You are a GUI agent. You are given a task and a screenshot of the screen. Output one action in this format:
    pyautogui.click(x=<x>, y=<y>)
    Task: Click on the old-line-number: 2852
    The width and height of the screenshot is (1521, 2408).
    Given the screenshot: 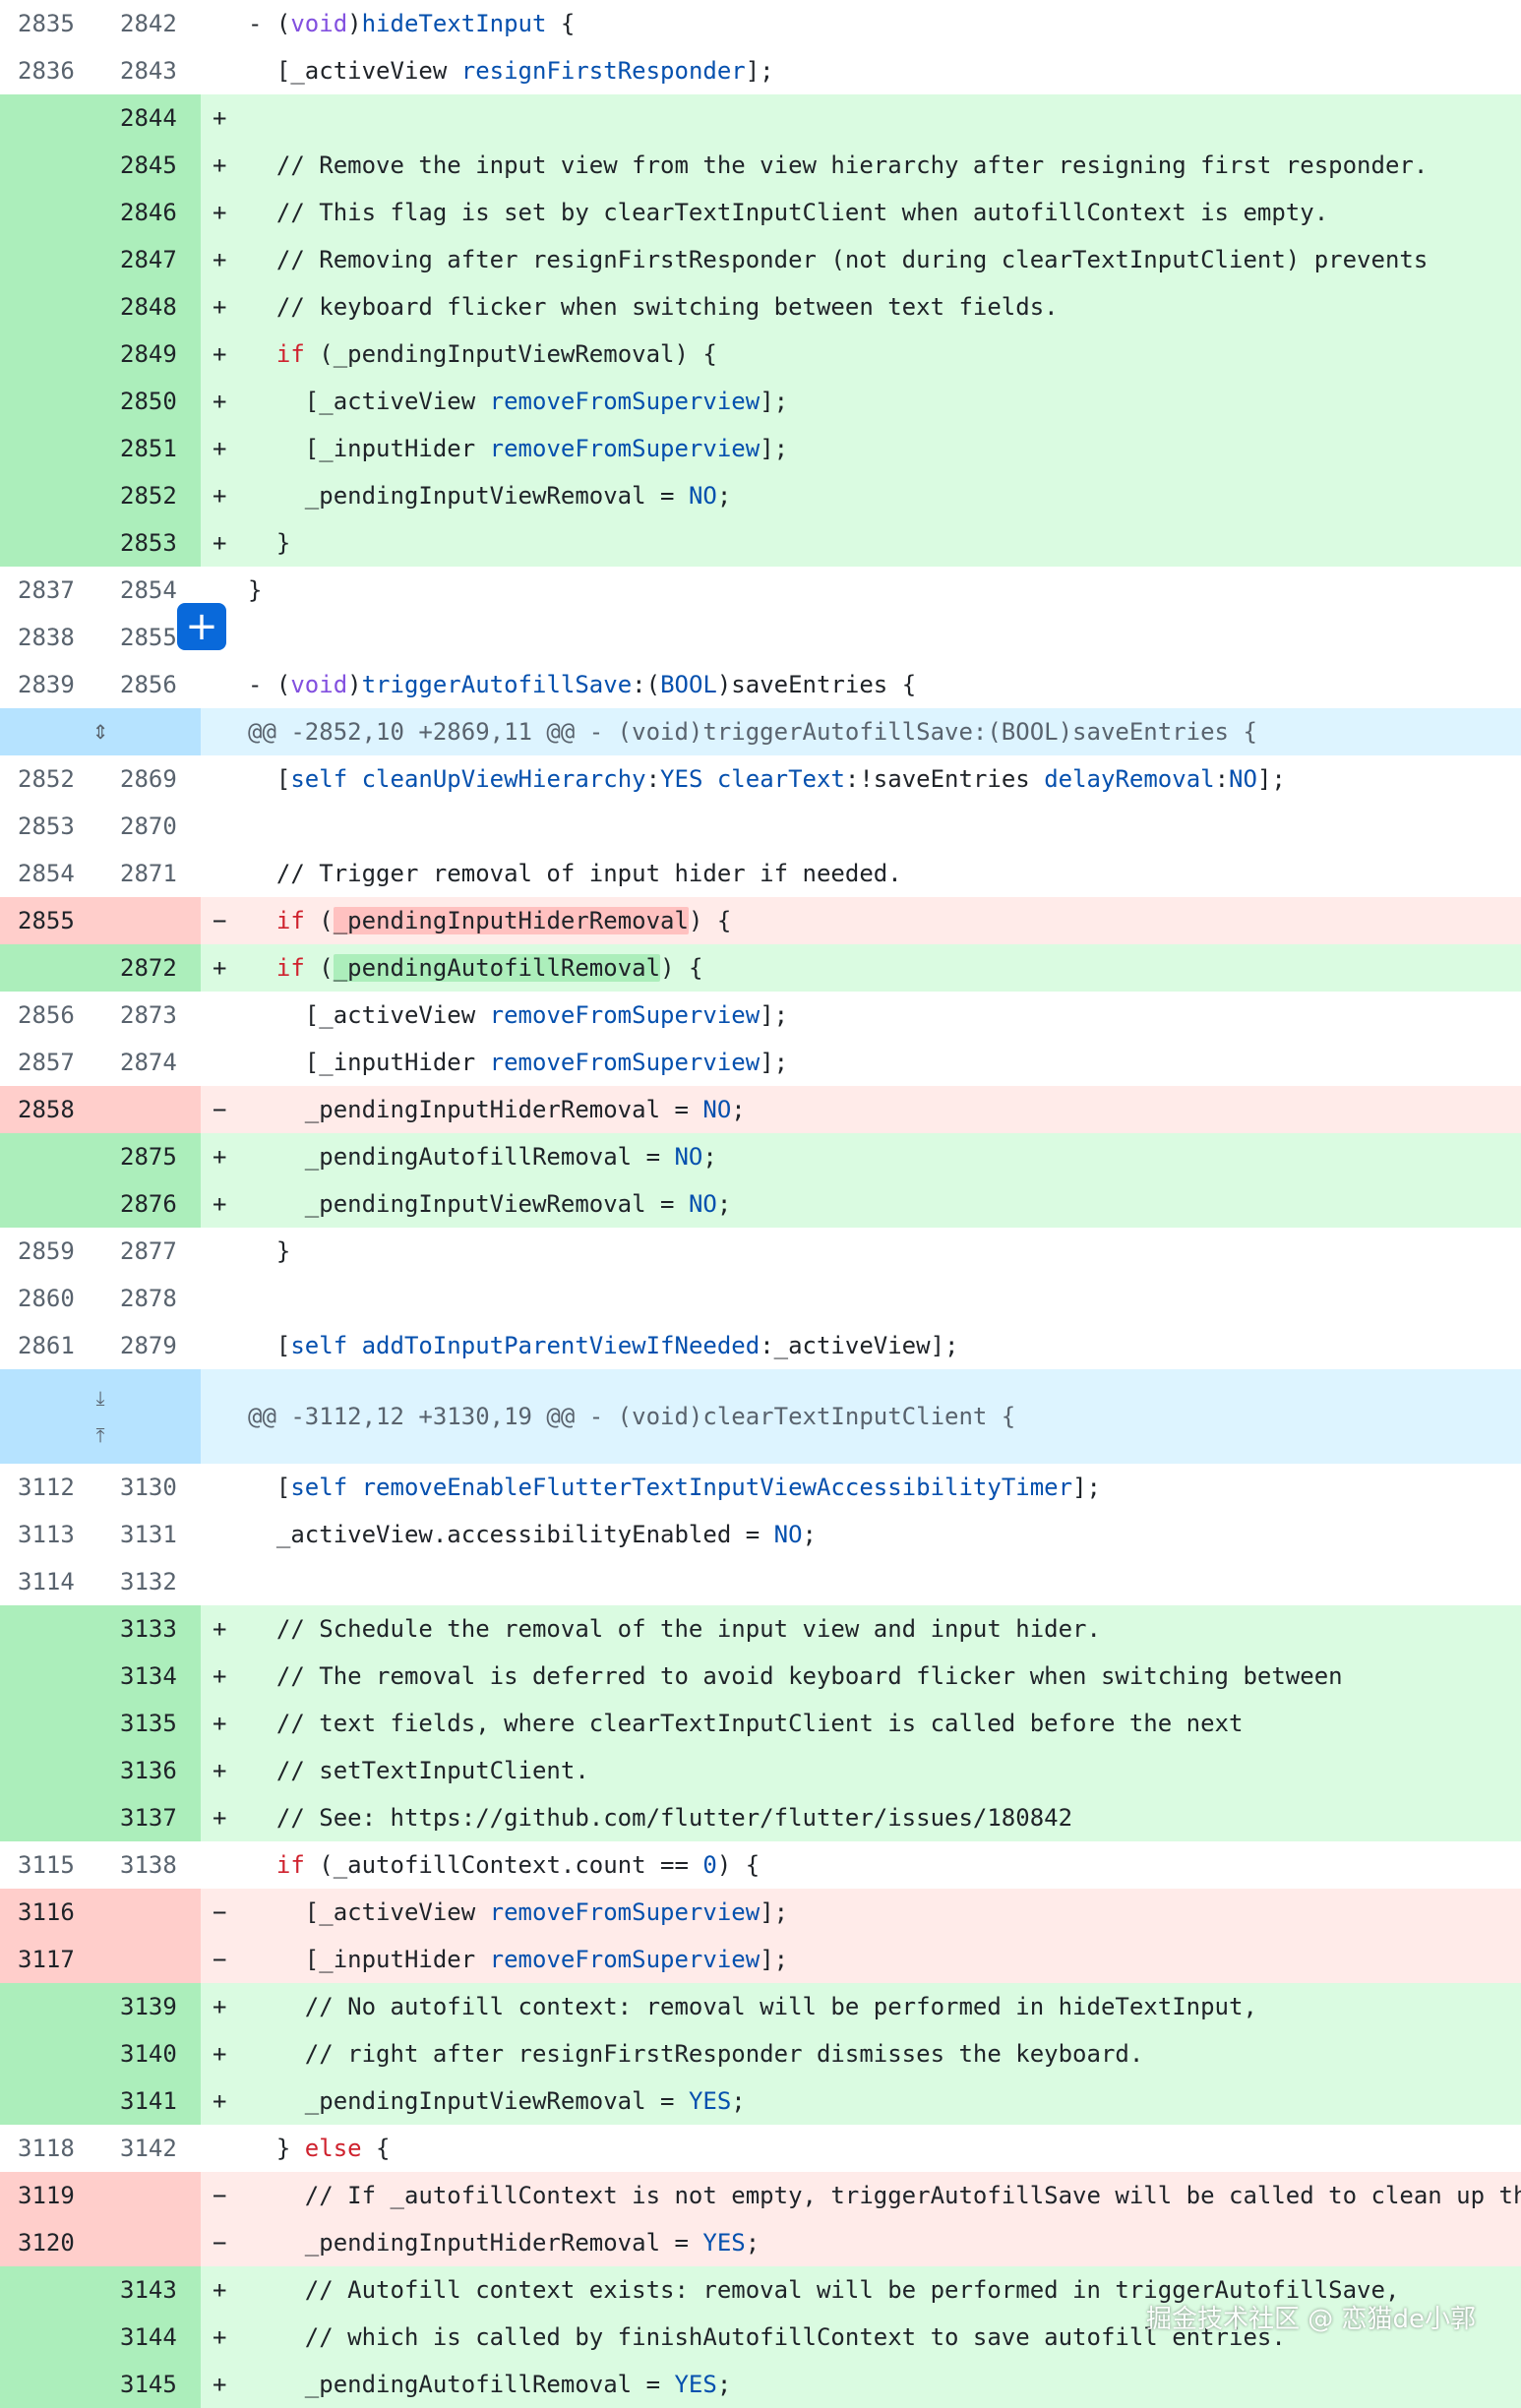 What is the action you would take?
    pyautogui.click(x=50, y=779)
    